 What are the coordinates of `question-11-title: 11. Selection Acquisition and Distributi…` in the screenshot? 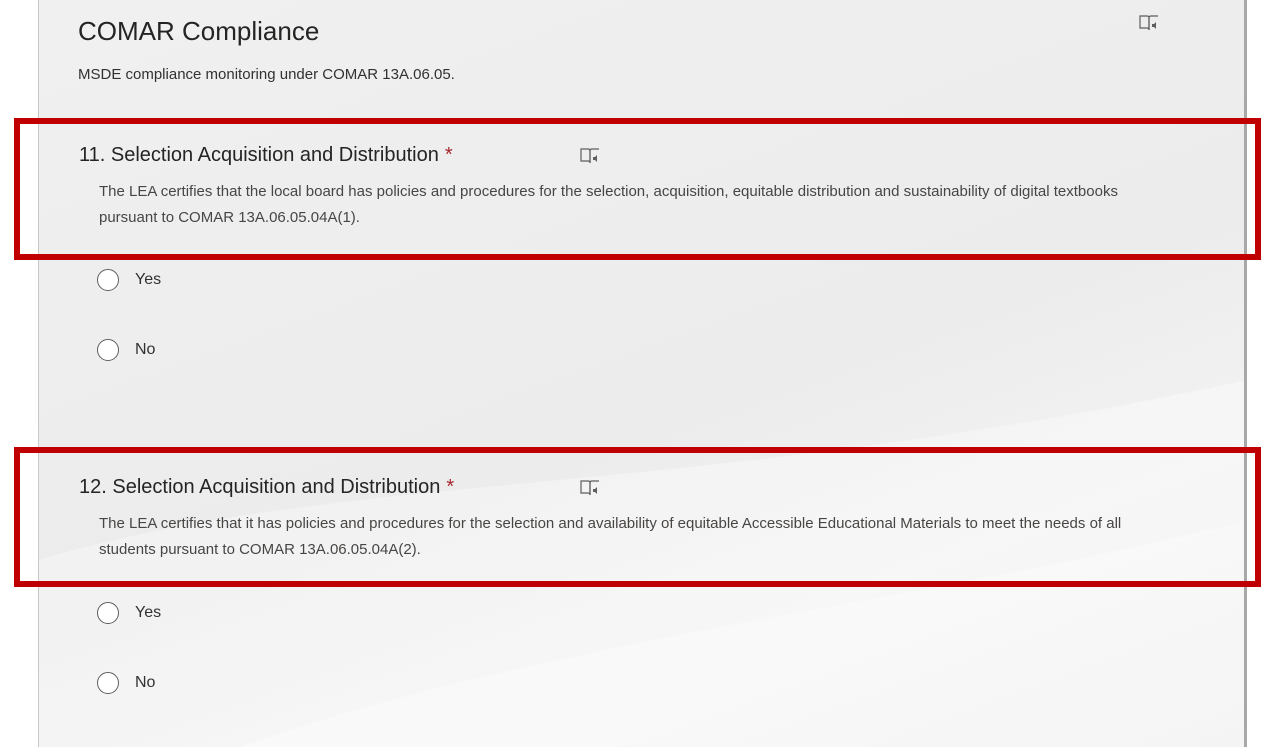 It's located at (266, 155).